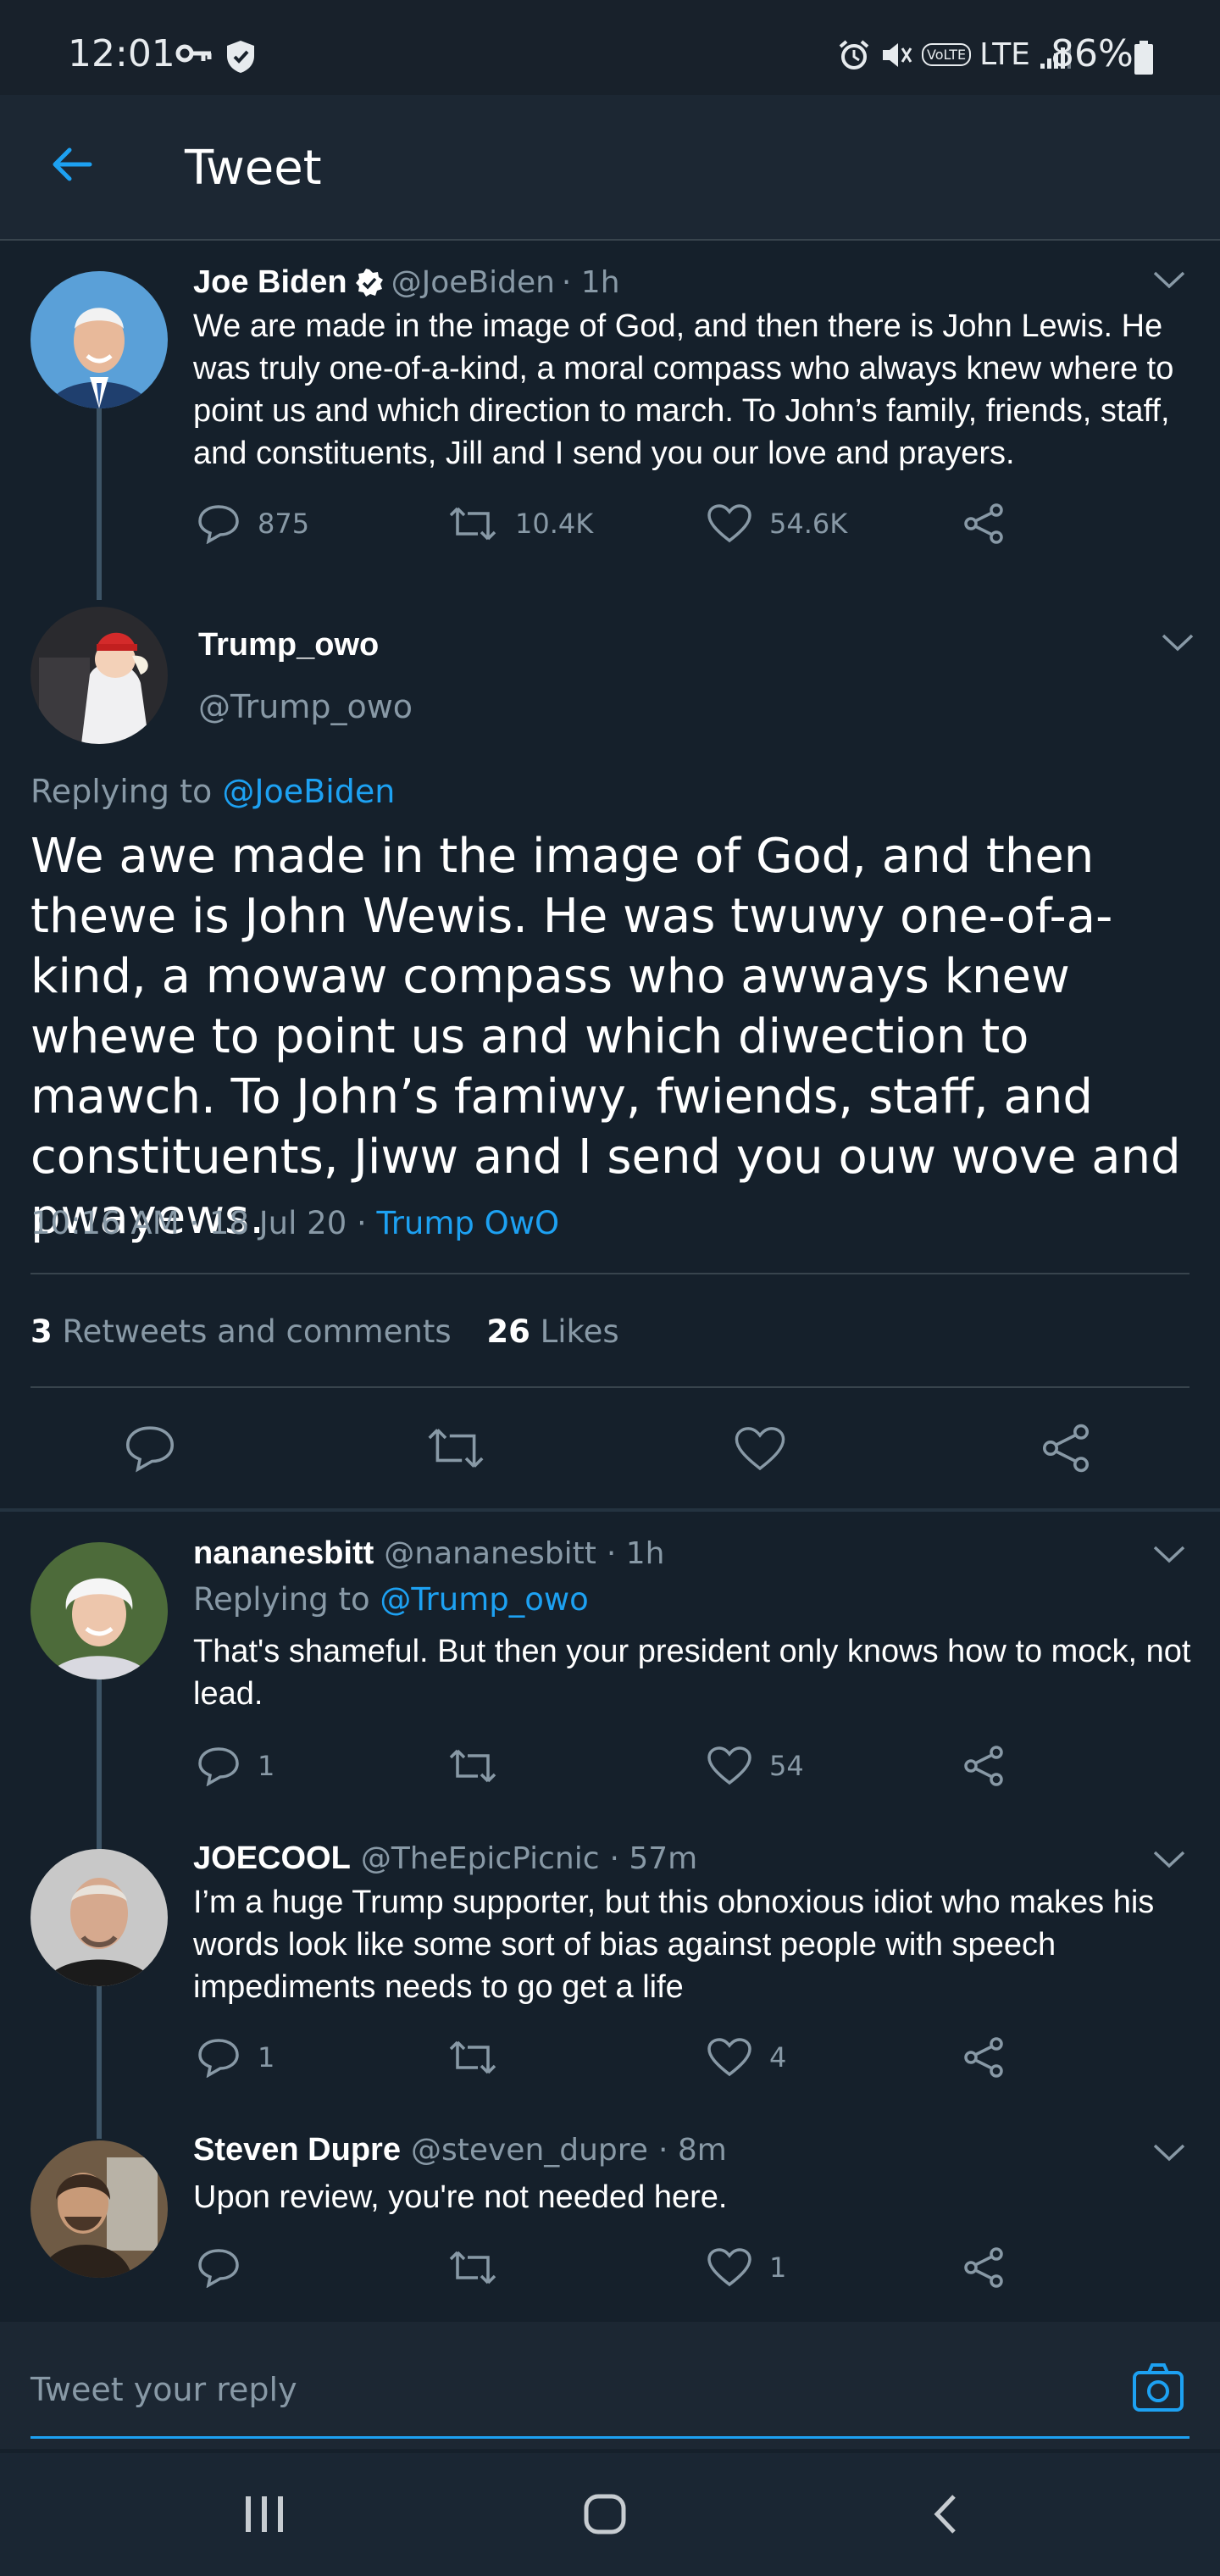 The height and width of the screenshot is (2576, 1220). What do you see at coordinates (284, 524) in the screenshot?
I see `reply-count: 875` at bounding box center [284, 524].